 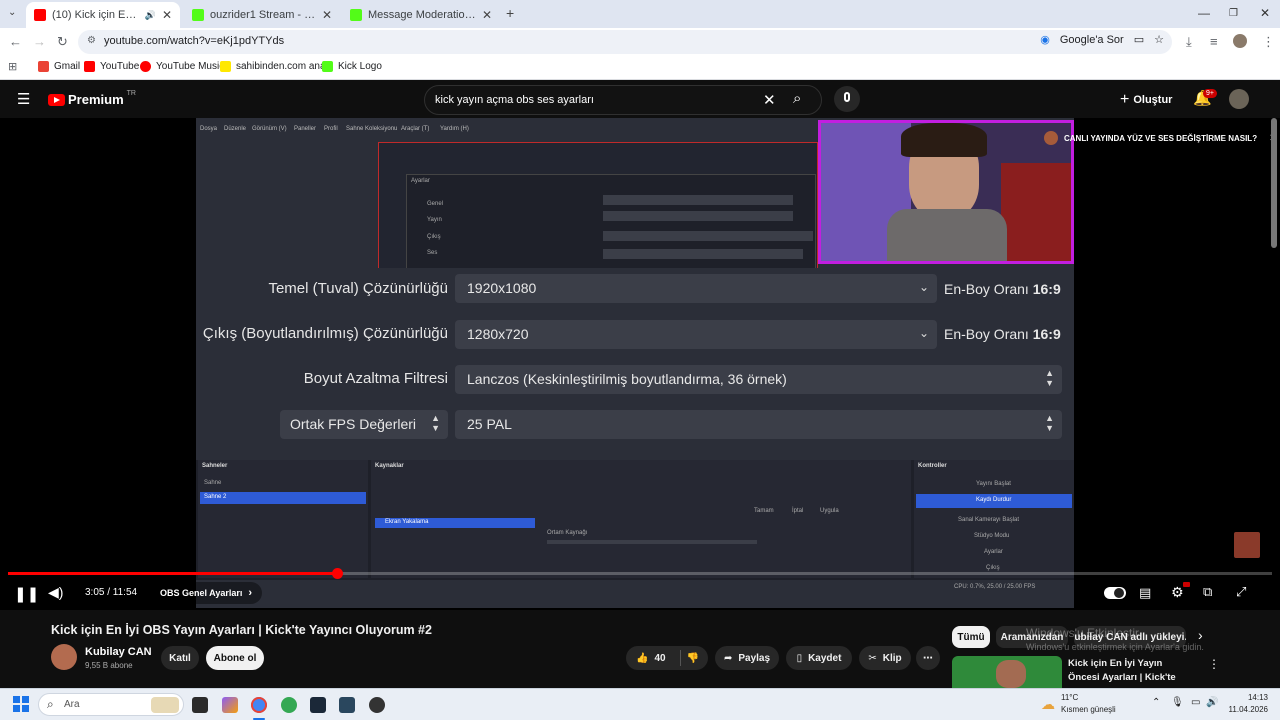 I want to click on channel-avatar, so click(x=64, y=657).